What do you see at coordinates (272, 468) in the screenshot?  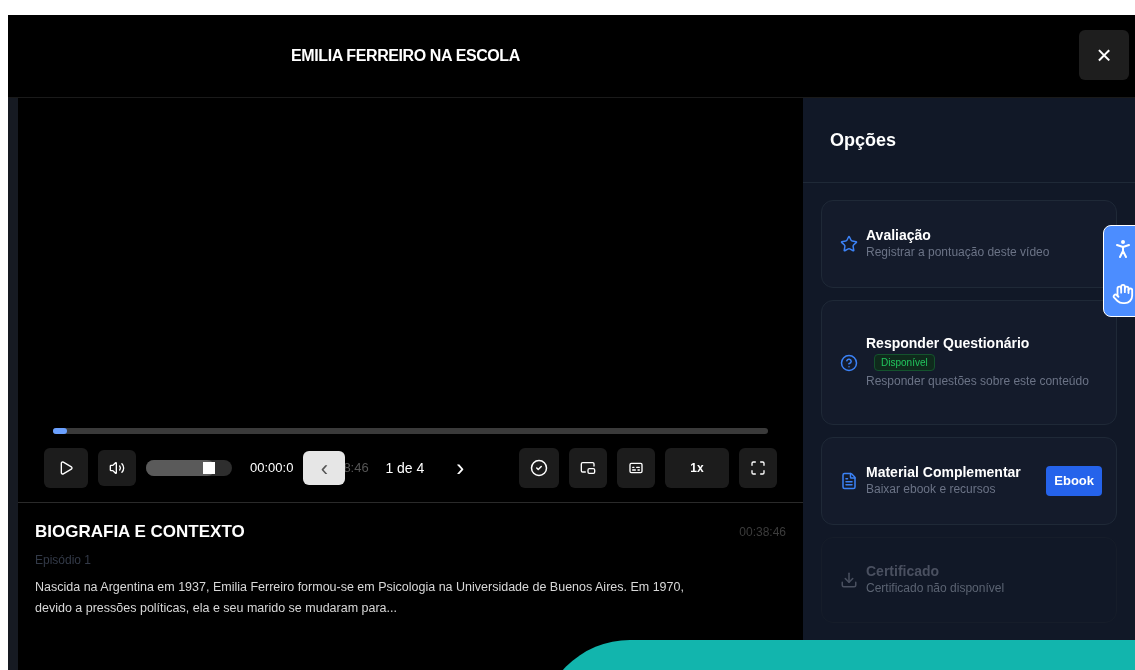 I see `time-text: 00:00:0` at bounding box center [272, 468].